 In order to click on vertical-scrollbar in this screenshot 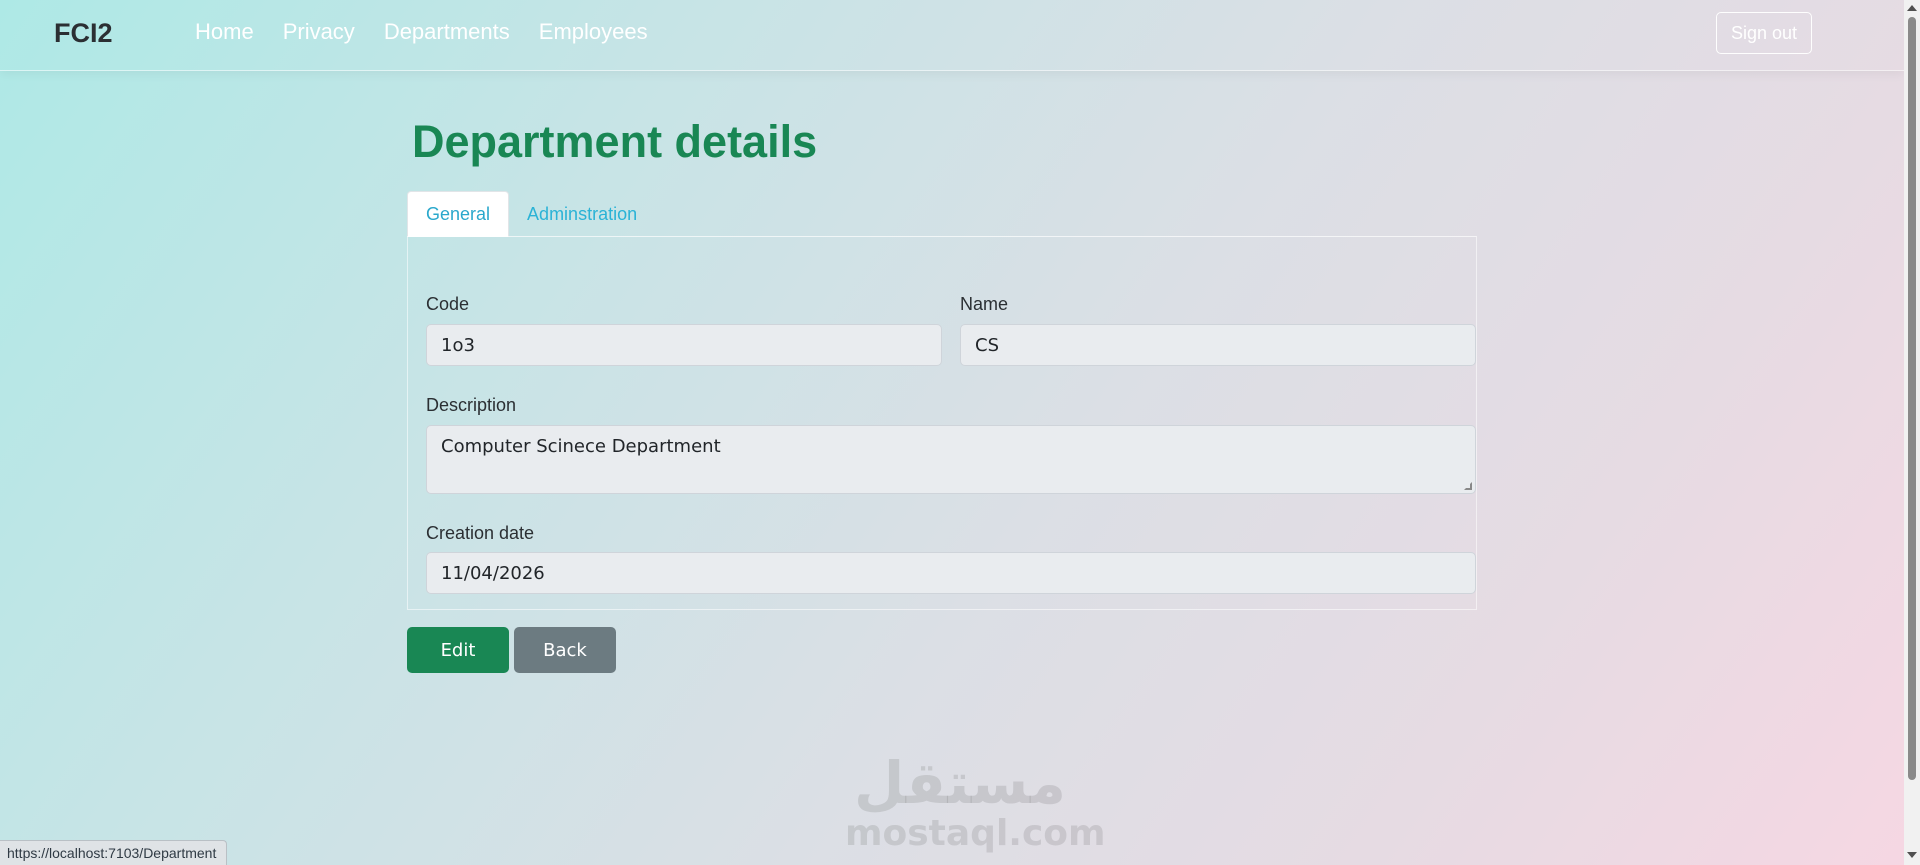, I will do `click(1912, 432)`.